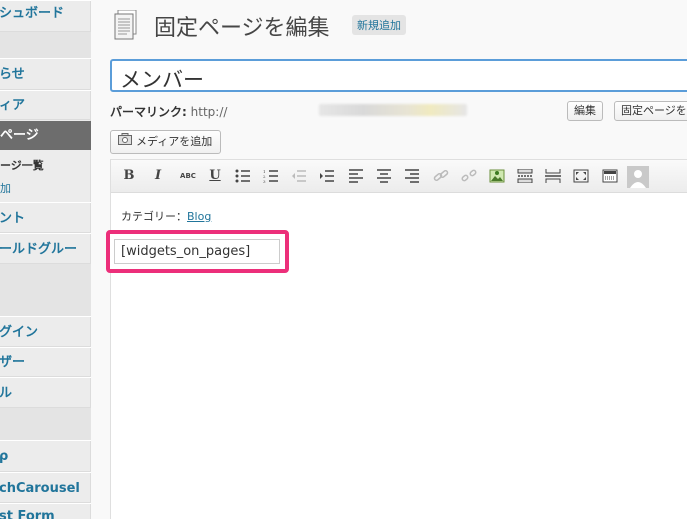  I want to click on outdent-icon, so click(299, 176).